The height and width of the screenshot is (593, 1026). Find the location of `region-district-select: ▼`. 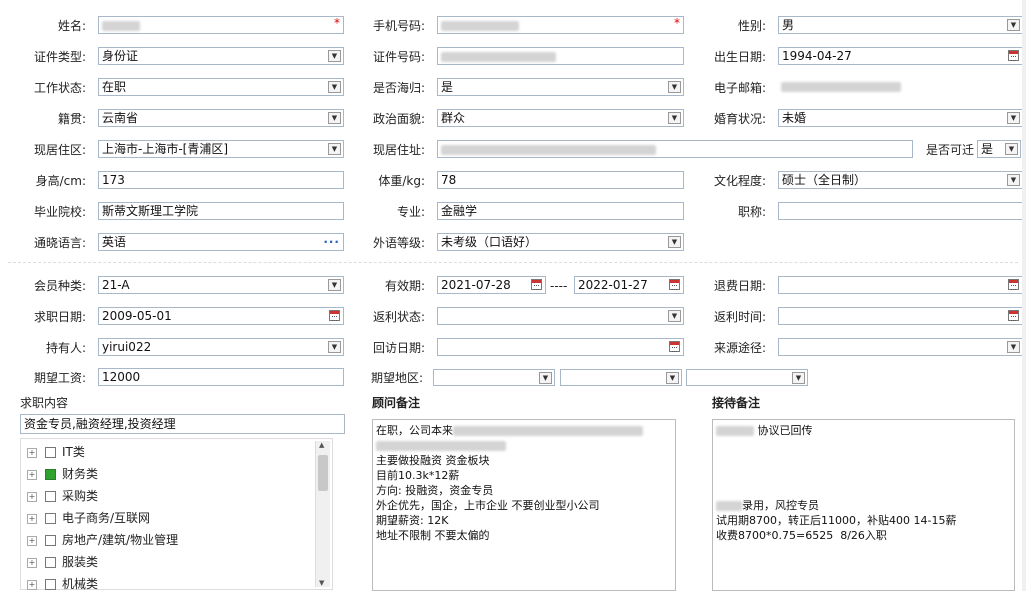

region-district-select: ▼ is located at coordinates (747, 377).